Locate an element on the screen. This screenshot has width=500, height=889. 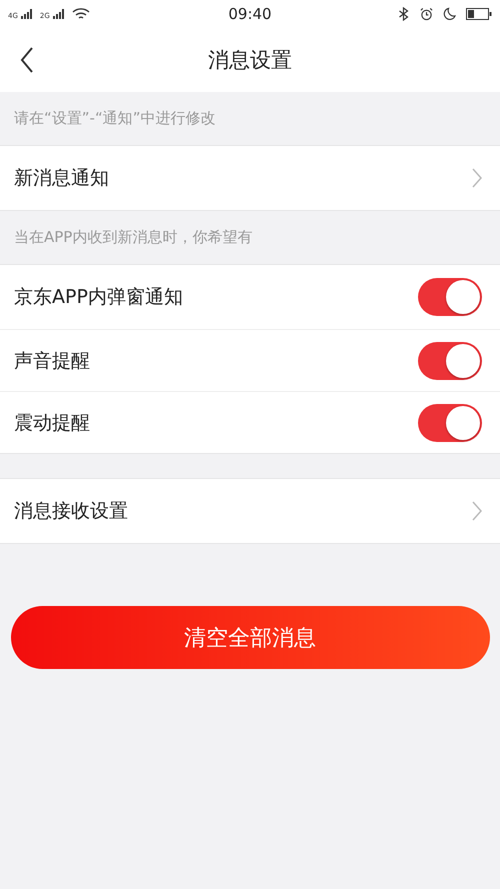
setting-label: 声音提醒 is located at coordinates (52, 361).